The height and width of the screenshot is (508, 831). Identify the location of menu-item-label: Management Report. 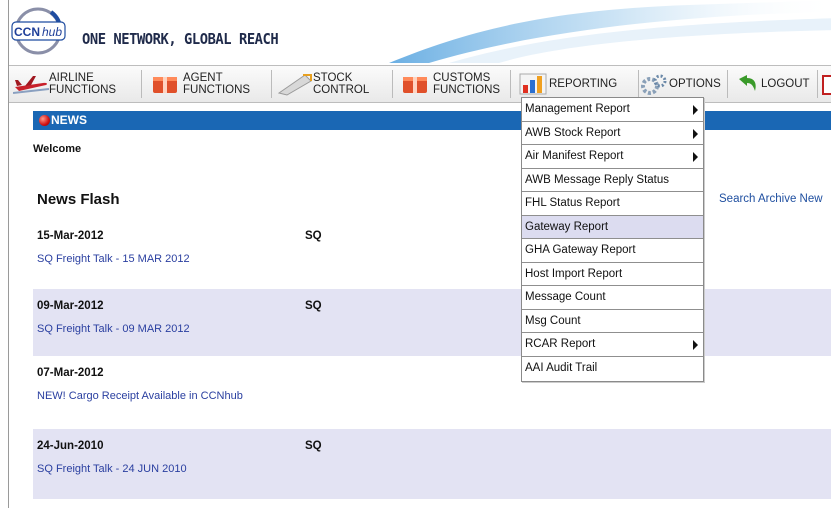
(577, 109).